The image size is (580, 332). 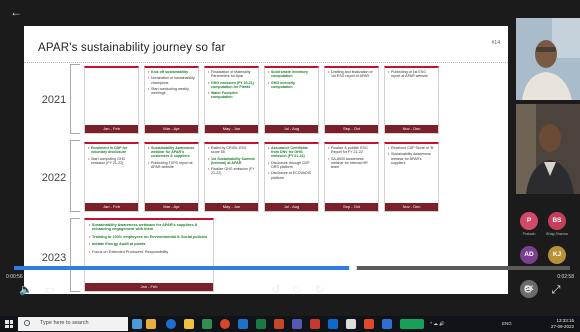 What do you see at coordinates (9, 324) in the screenshot?
I see `windows-start-icon` at bounding box center [9, 324].